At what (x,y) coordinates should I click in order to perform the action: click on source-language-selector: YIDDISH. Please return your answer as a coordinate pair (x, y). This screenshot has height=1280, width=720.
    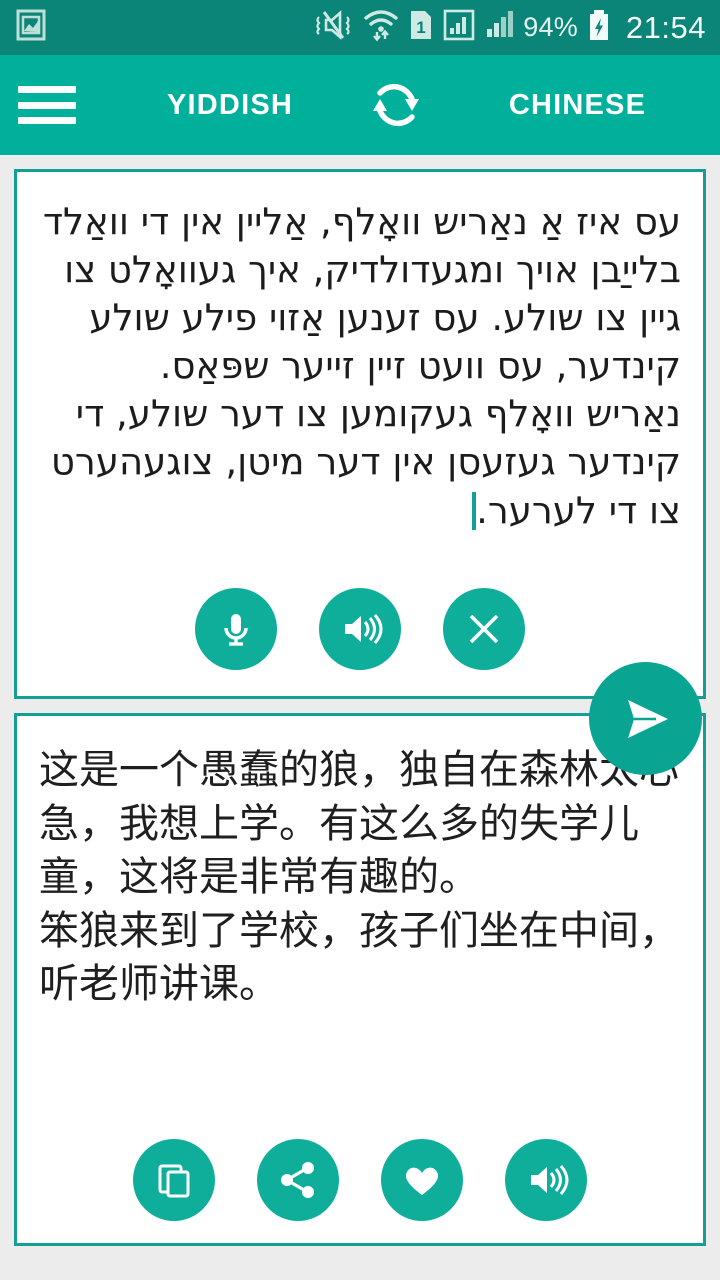
    Looking at the image, I should click on (230, 105).